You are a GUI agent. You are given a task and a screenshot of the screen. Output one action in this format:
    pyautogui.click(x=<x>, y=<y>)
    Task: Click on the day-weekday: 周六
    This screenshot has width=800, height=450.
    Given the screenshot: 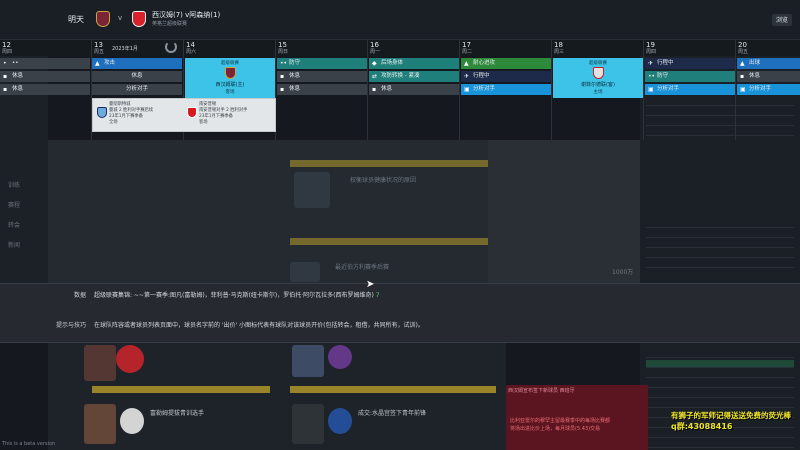 What is the action you would take?
    pyautogui.click(x=191, y=52)
    